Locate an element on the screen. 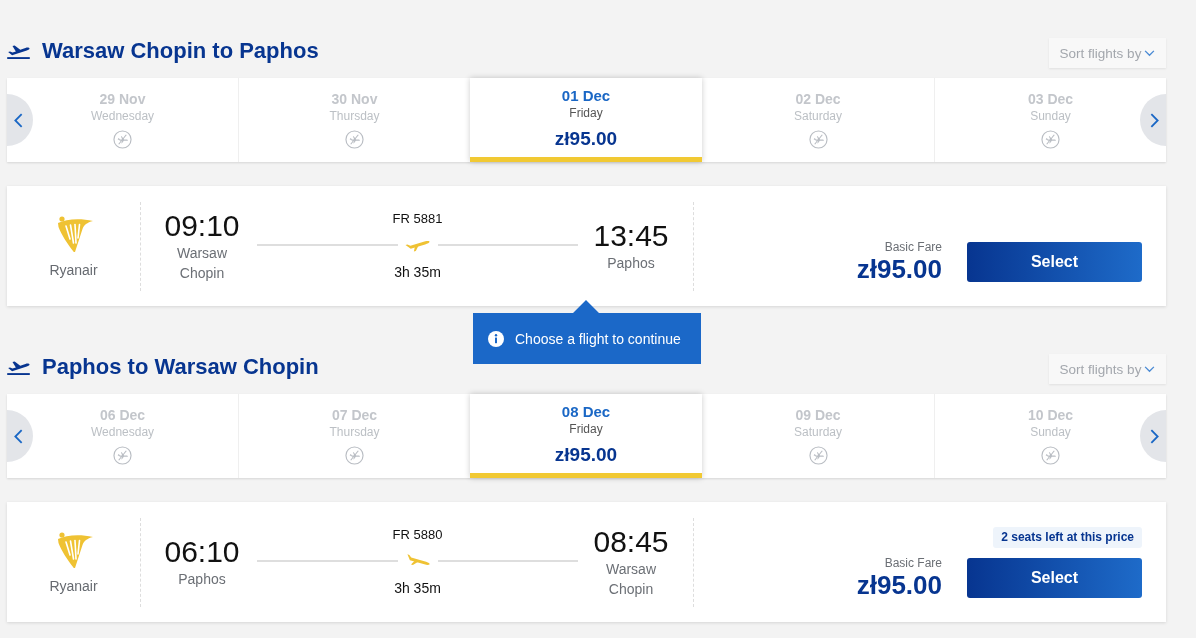 This screenshot has width=1196, height=638. date-tab: 02 Dec Saturday is located at coordinates (818, 120).